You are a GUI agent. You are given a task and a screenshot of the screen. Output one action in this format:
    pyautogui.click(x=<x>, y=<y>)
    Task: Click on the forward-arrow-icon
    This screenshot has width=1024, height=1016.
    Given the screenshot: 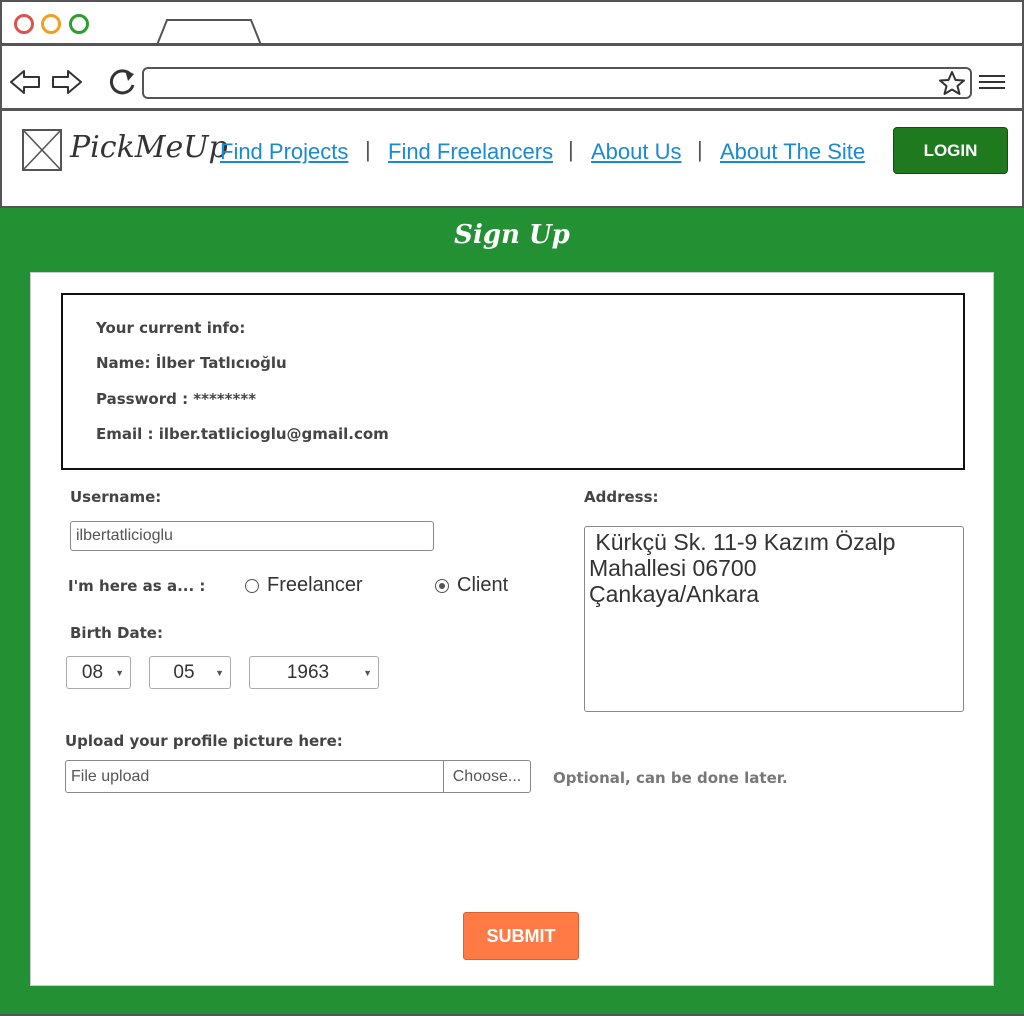 What is the action you would take?
    pyautogui.click(x=67, y=82)
    